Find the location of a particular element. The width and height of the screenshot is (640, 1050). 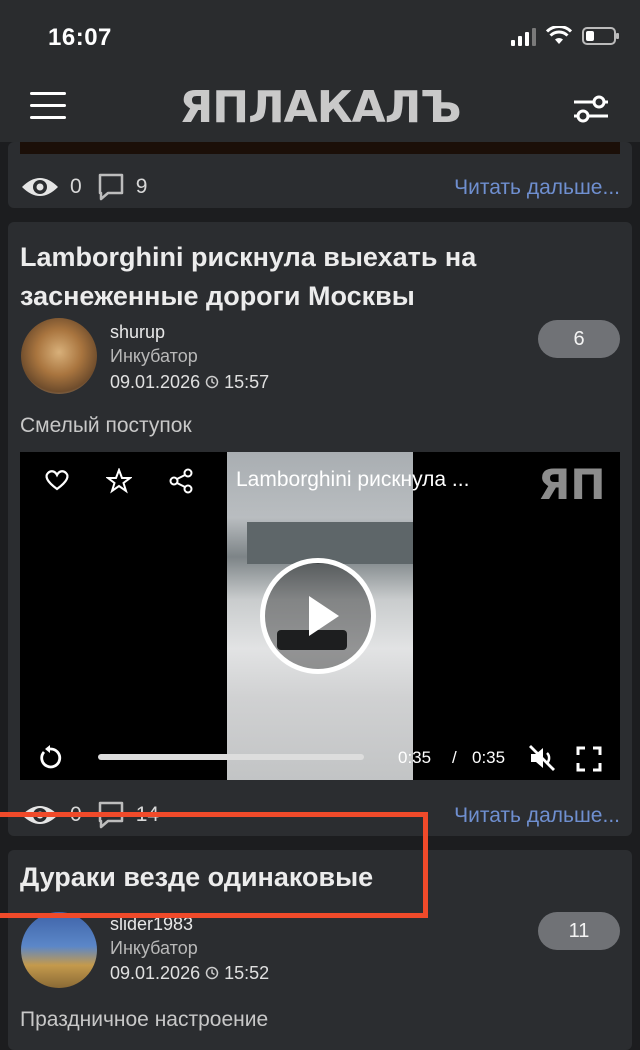

status-icons is located at coordinates (565, 36).